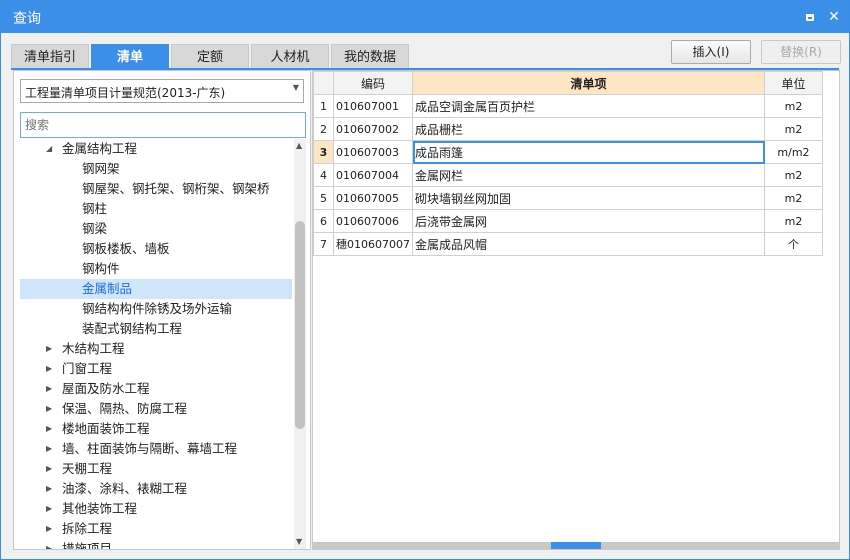 This screenshot has height=560, width=850. What do you see at coordinates (50, 56) in the screenshot?
I see `tab-list-guide: 清单指引` at bounding box center [50, 56].